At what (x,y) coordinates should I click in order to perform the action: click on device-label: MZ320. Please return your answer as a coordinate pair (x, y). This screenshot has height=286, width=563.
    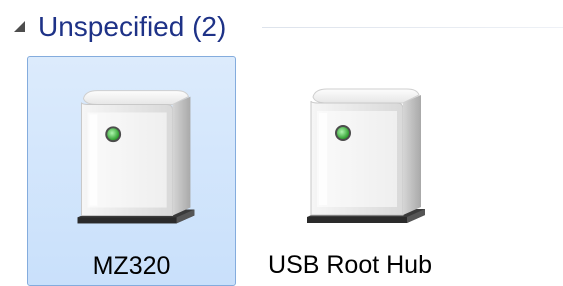
    Looking at the image, I should click on (131, 266).